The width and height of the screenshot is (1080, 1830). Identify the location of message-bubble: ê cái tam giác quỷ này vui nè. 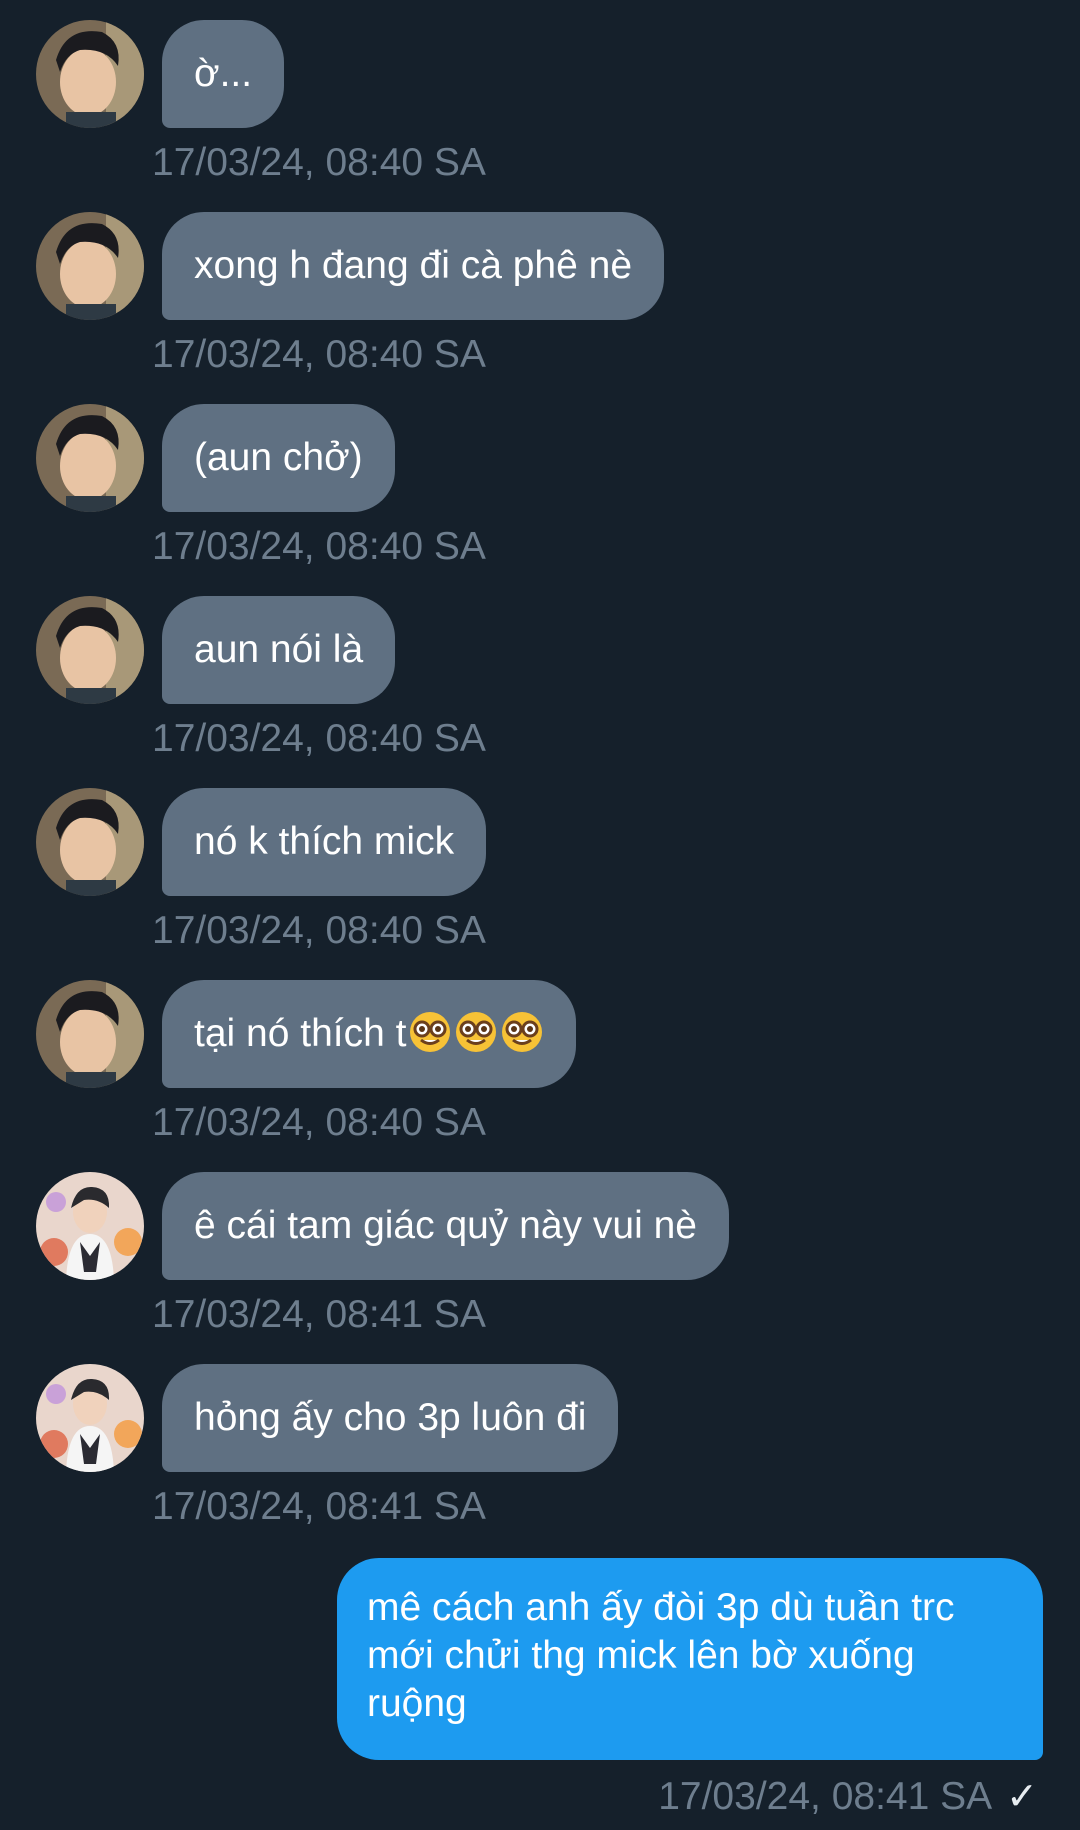
(445, 1226).